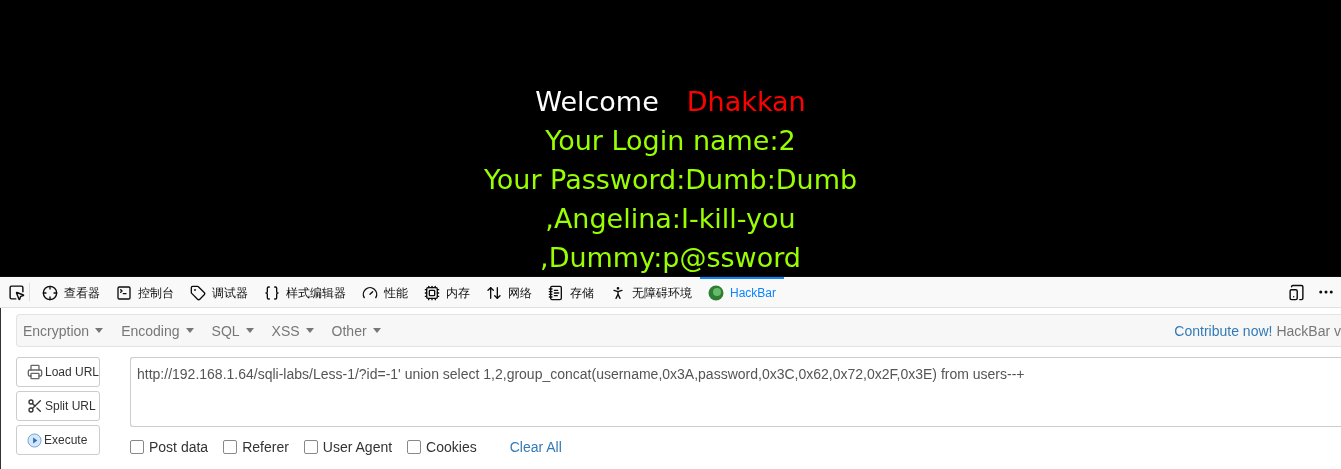 The image size is (1341, 469). What do you see at coordinates (716, 293) in the screenshot?
I see `hackbar-logo-icon` at bounding box center [716, 293].